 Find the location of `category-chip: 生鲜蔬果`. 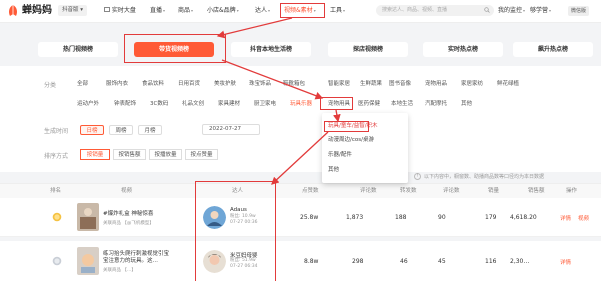

category-chip: 生鲜蔬果 is located at coordinates (371, 84).